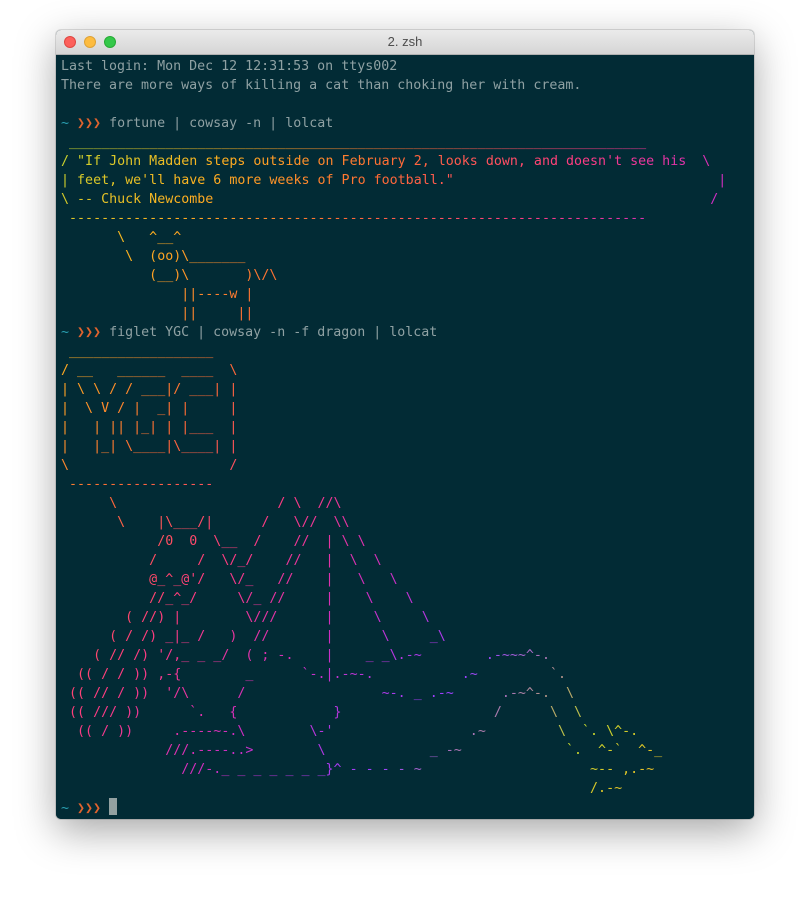  Describe the element at coordinates (414, 750) in the screenshot. I see `lolcat-line: ///.----..> \ _ -~ `. ^-` ^-_` at that location.